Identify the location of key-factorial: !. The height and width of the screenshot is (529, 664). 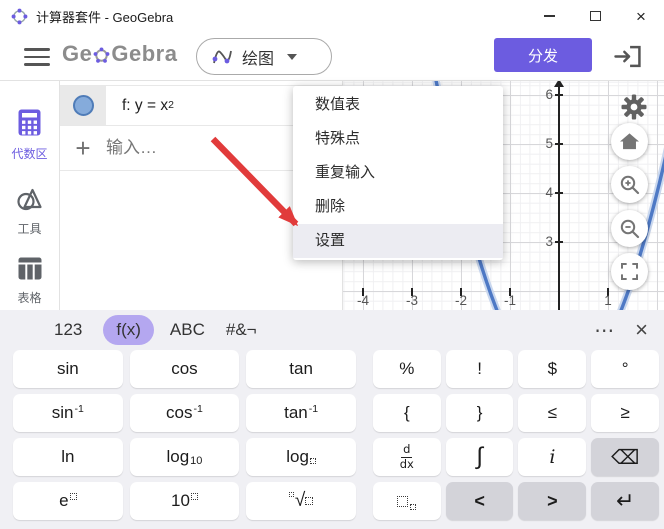
(479, 369).